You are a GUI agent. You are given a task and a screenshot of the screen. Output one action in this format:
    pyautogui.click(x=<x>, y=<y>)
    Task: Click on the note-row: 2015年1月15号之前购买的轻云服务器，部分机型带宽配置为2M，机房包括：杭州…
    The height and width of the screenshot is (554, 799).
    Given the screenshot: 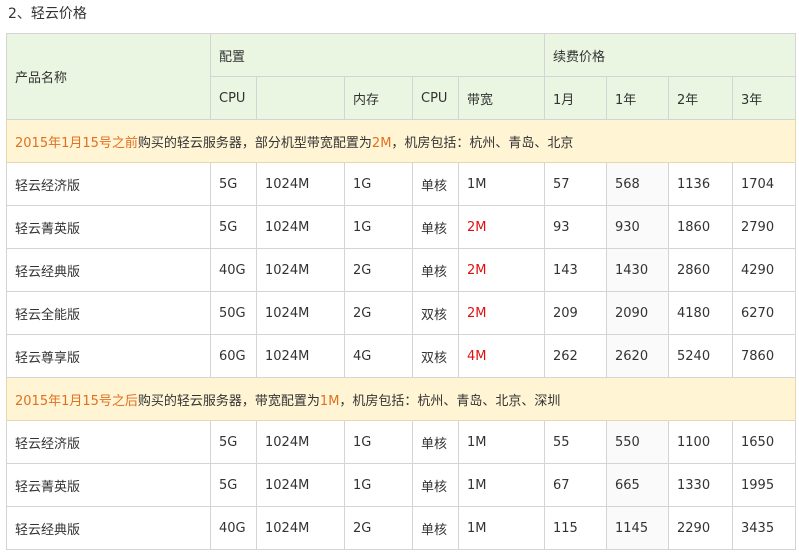 What is the action you would take?
    pyautogui.click(x=401, y=141)
    